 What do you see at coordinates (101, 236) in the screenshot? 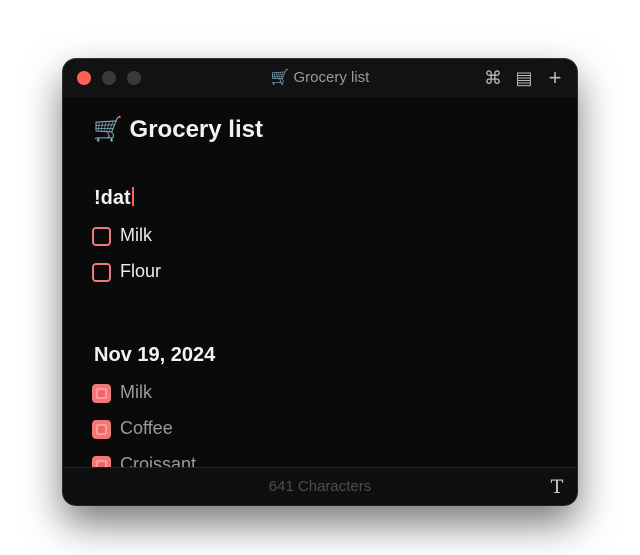
I see `checkbox-milk-open` at bounding box center [101, 236].